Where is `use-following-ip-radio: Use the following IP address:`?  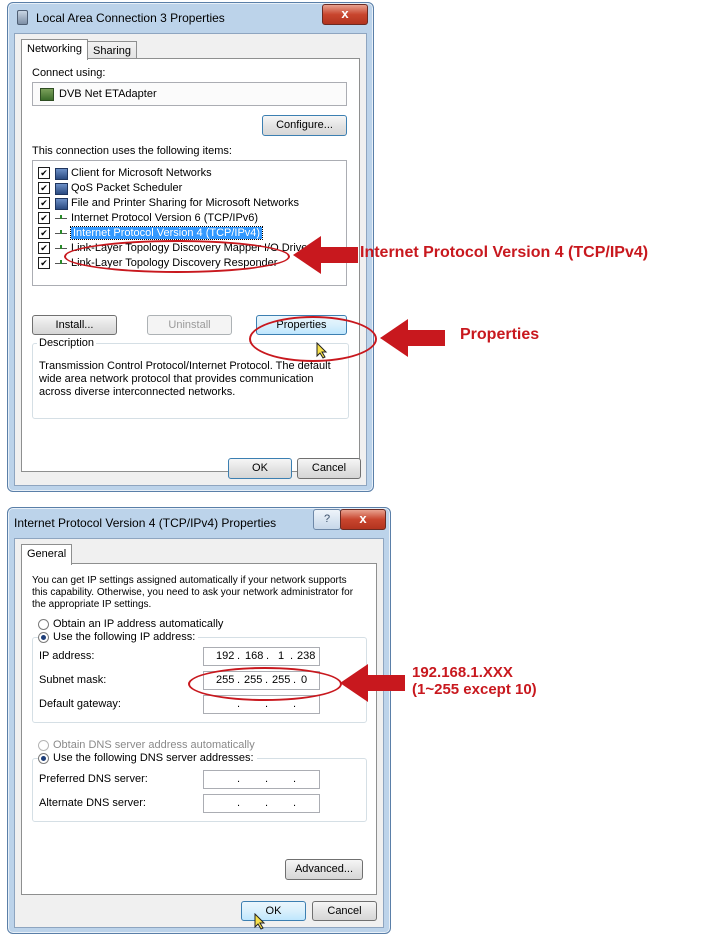 use-following-ip-radio: Use the following IP address: is located at coordinates (118, 637).